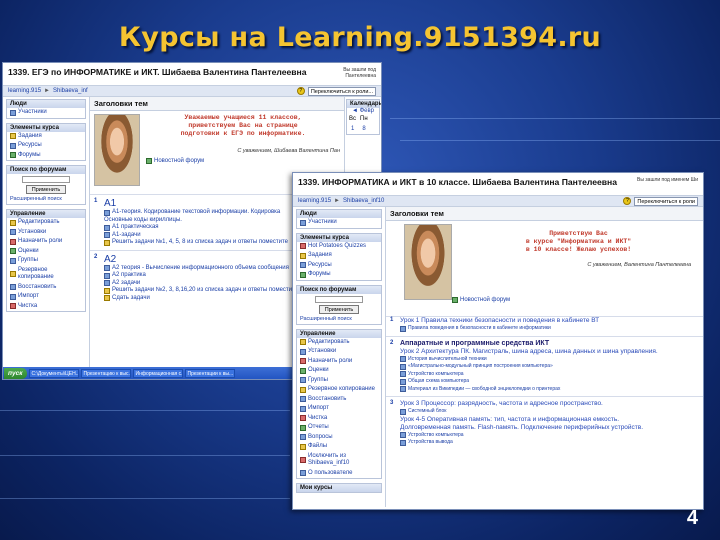 The height and width of the screenshot is (540, 720). What do you see at coordinates (201, 284) in the screenshot?
I see `resource-link: А2 задачи` at bounding box center [201, 284].